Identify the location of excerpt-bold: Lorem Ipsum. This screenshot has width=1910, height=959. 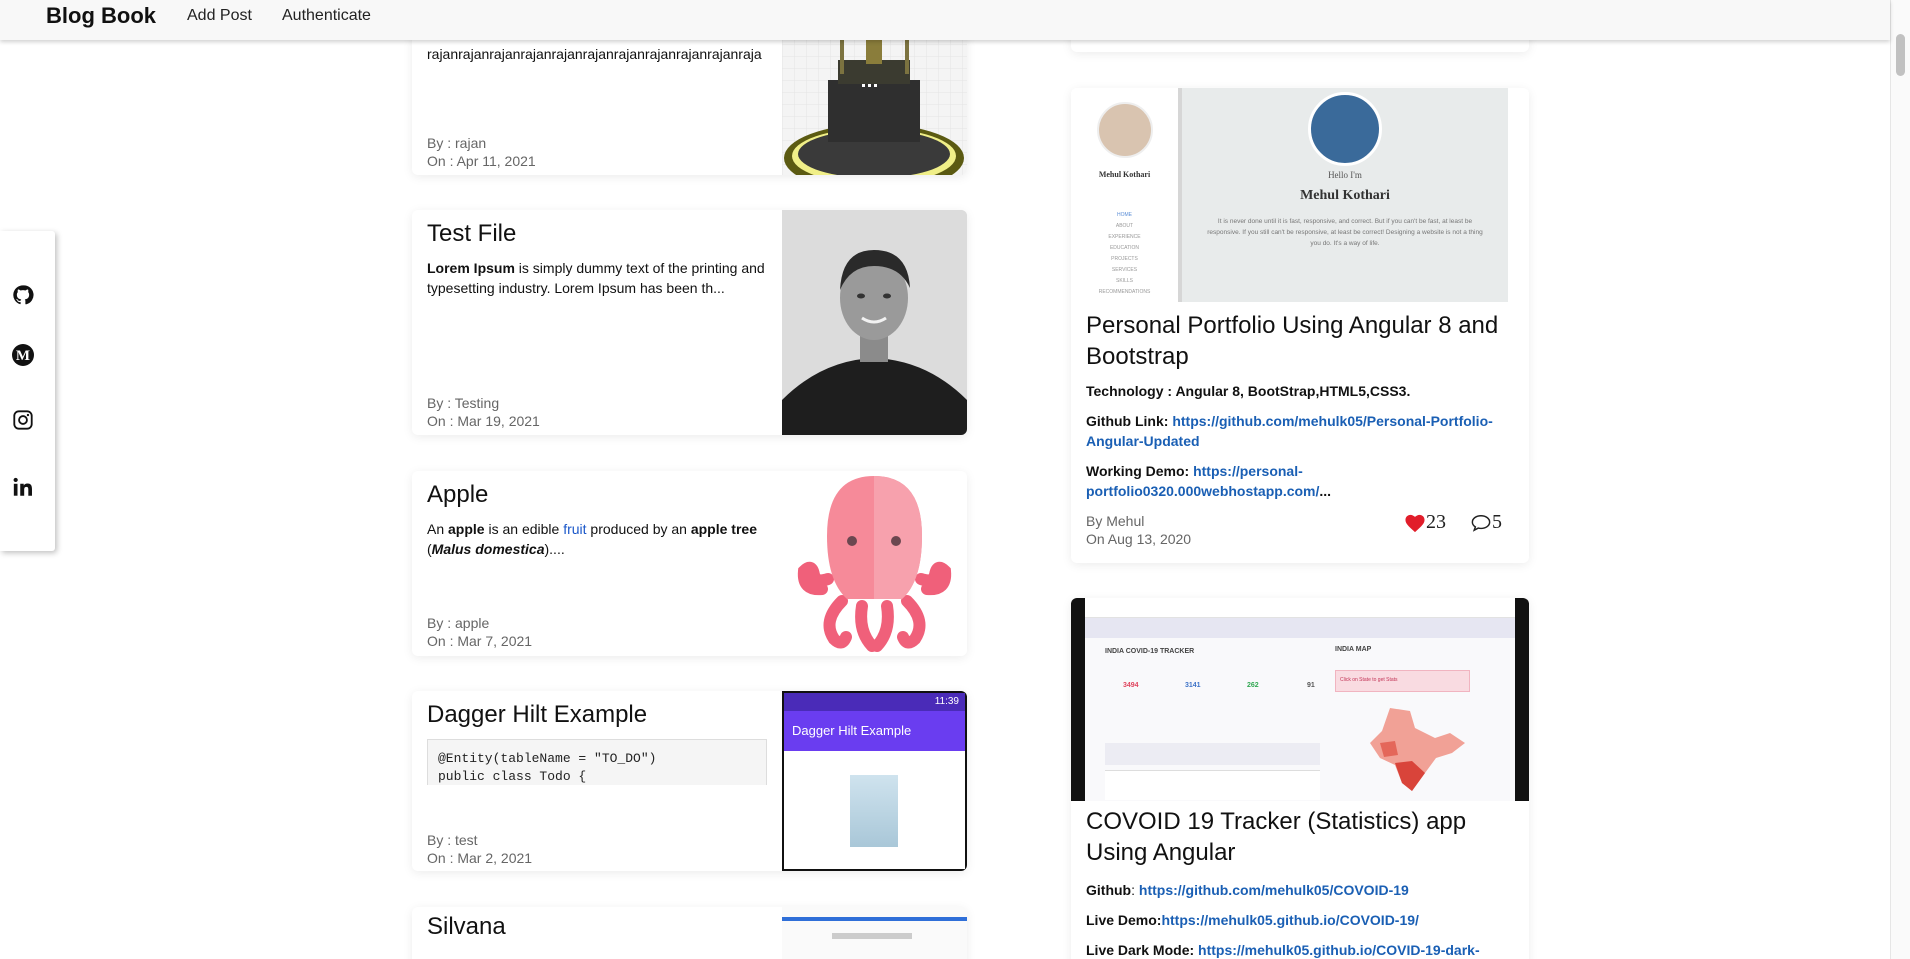
(471, 268).